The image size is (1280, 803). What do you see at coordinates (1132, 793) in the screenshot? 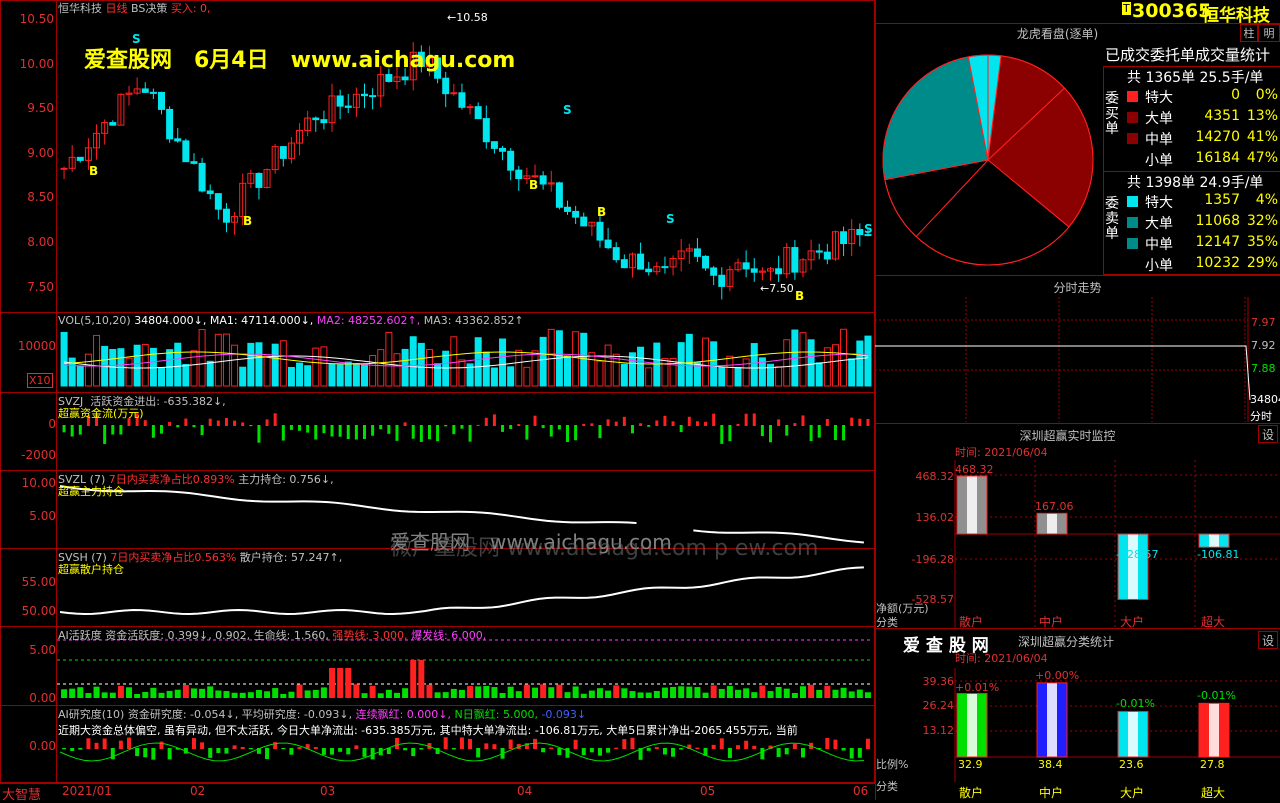
I see `class-category: 大户` at bounding box center [1132, 793].